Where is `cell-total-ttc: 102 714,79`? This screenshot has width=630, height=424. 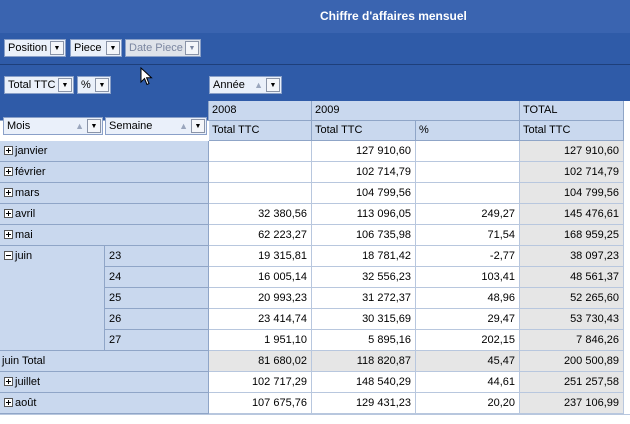 cell-total-ttc: 102 714,79 is located at coordinates (572, 172).